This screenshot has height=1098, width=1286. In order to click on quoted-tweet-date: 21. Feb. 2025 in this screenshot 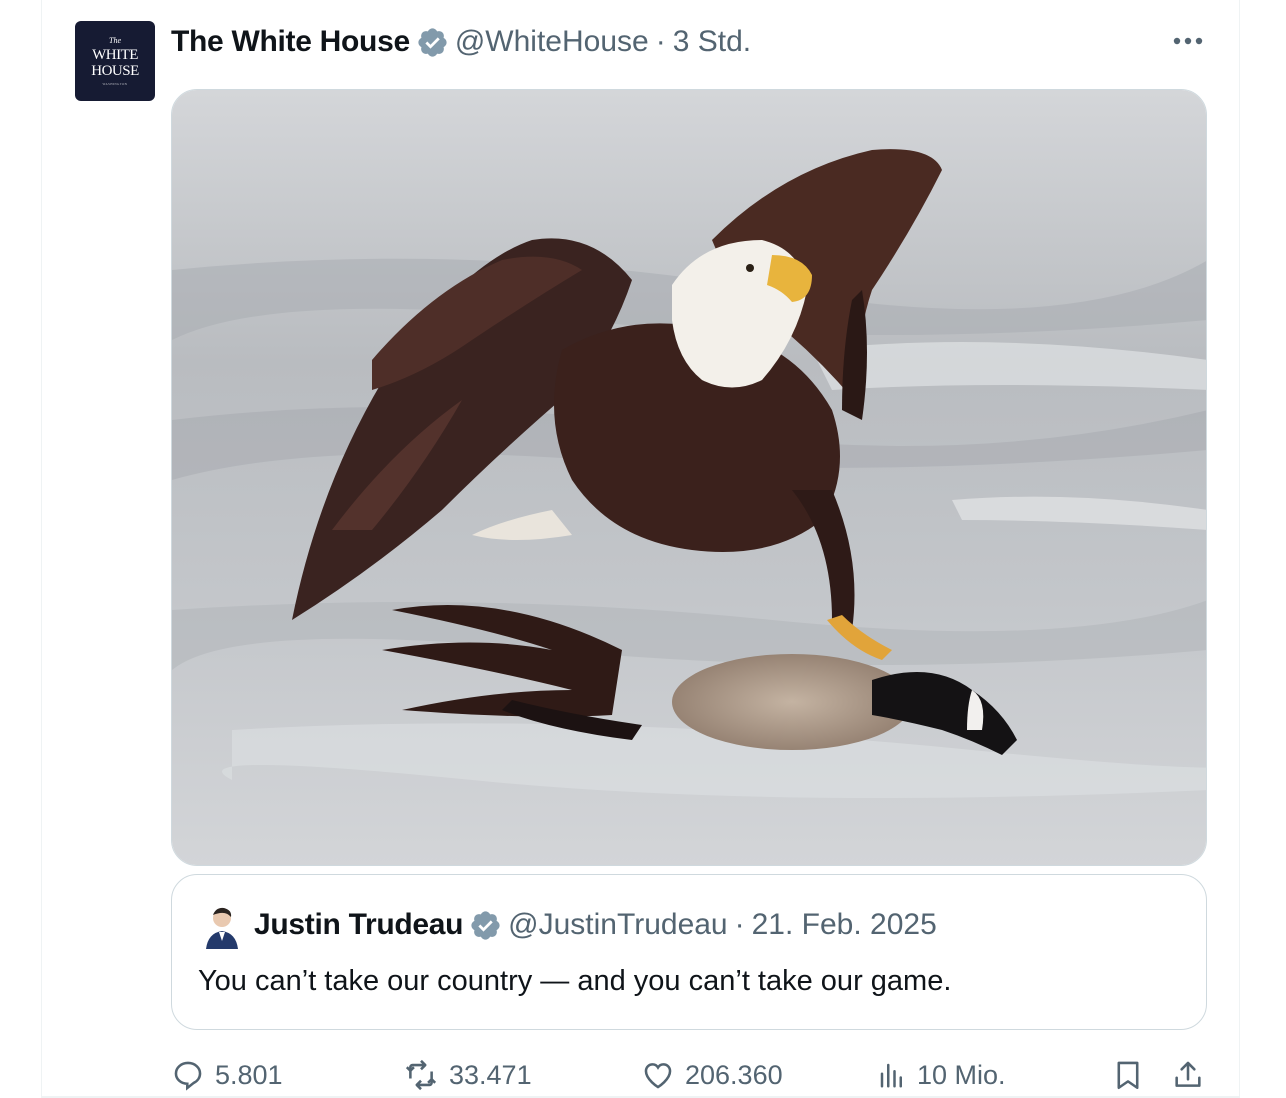, I will do `click(844, 925)`.